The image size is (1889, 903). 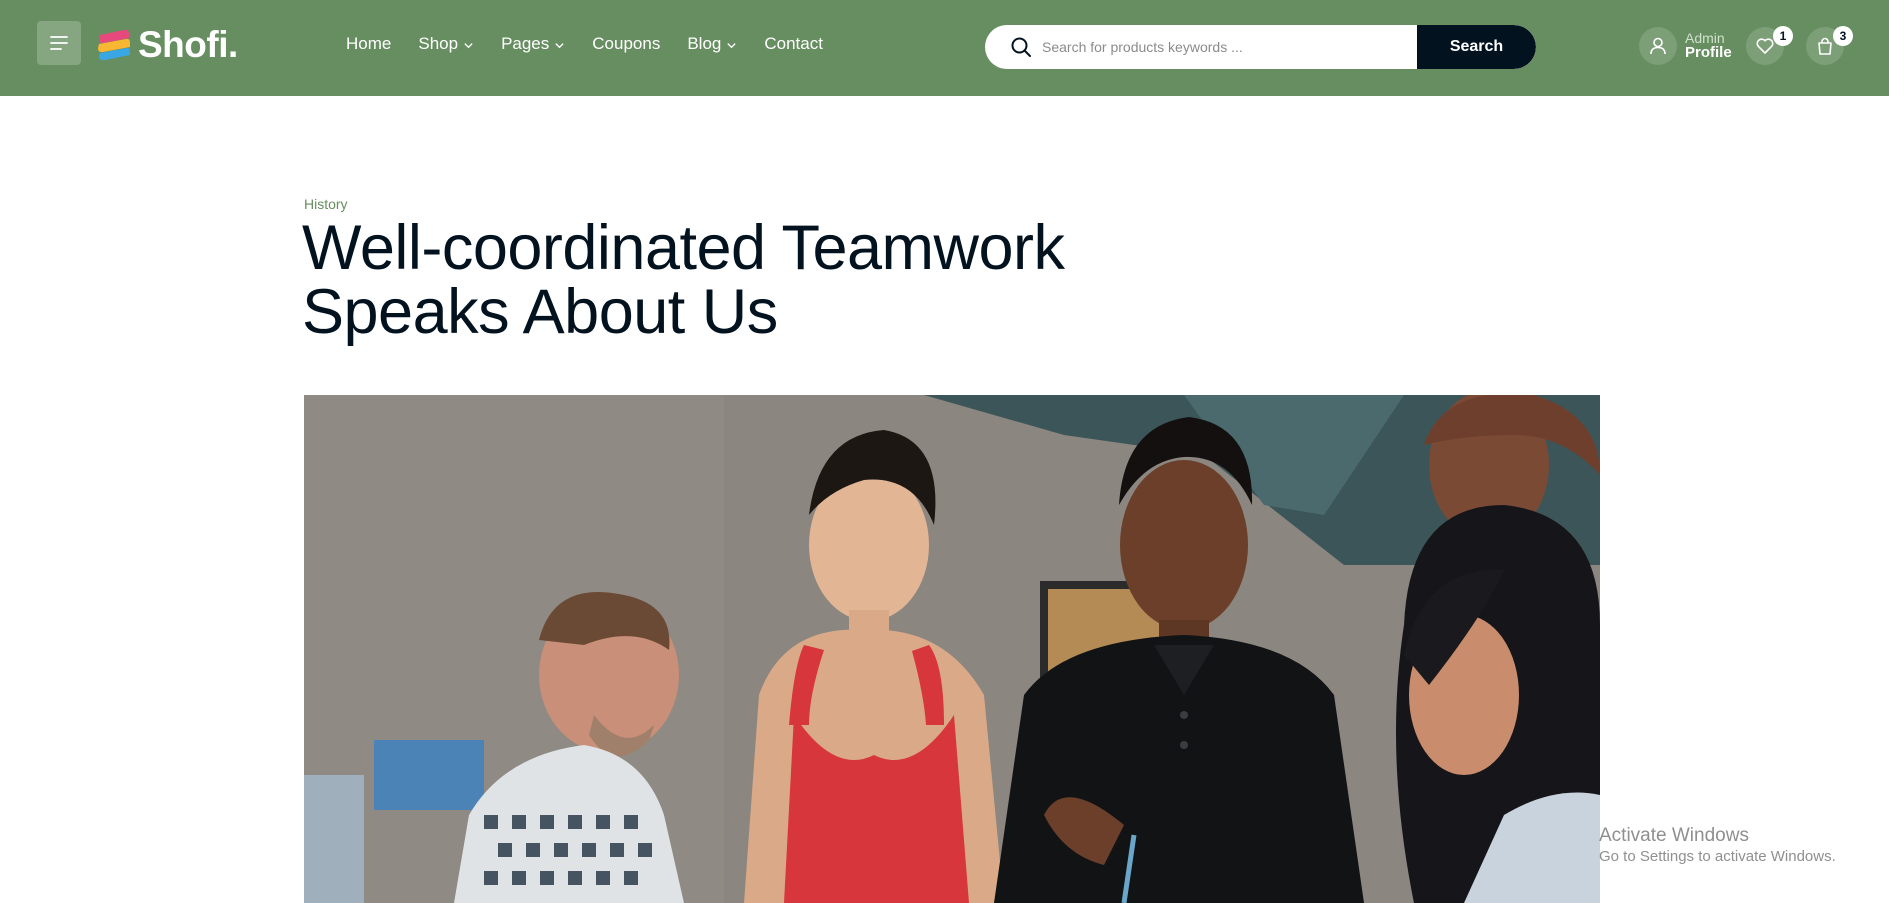 What do you see at coordinates (326, 204) in the screenshot?
I see `post-category-link: History` at bounding box center [326, 204].